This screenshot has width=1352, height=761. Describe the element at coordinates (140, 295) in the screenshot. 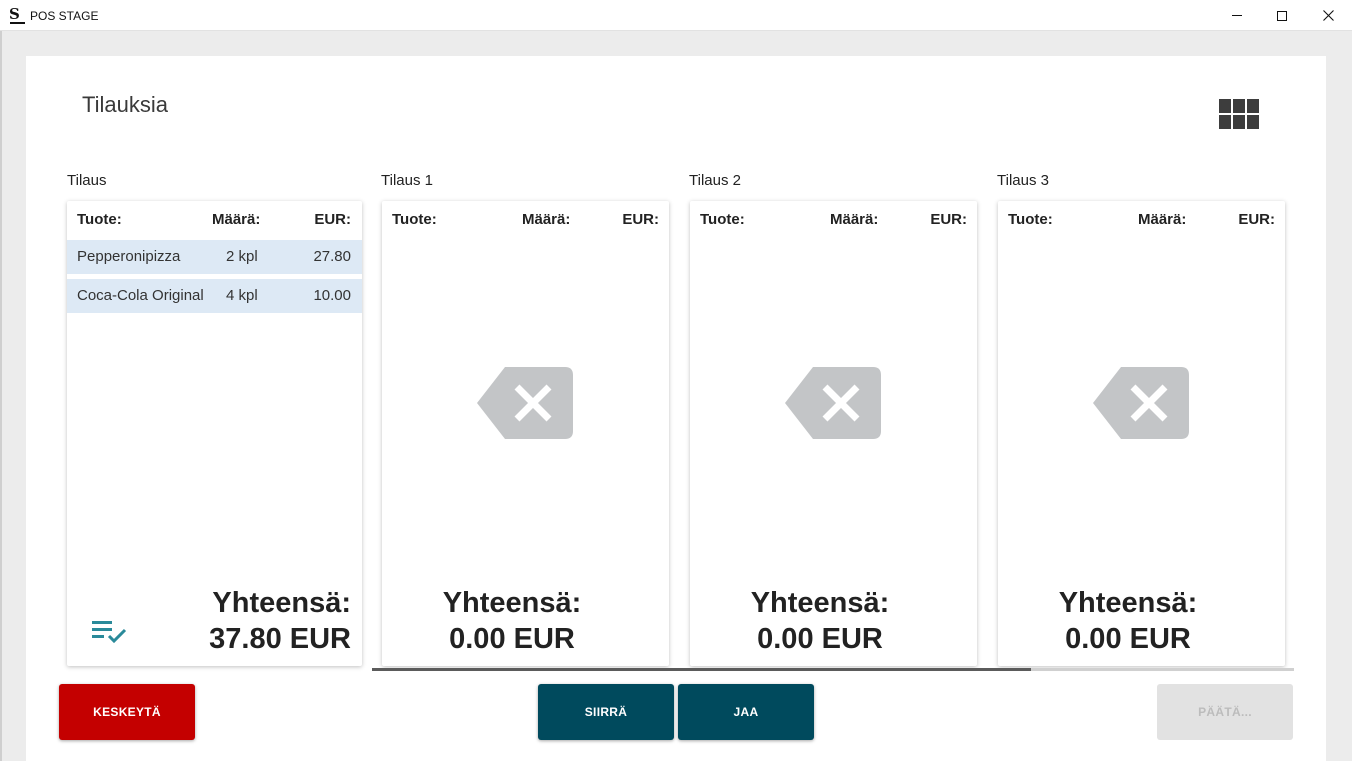

I see `item-product: Coca-Cola Original` at that location.